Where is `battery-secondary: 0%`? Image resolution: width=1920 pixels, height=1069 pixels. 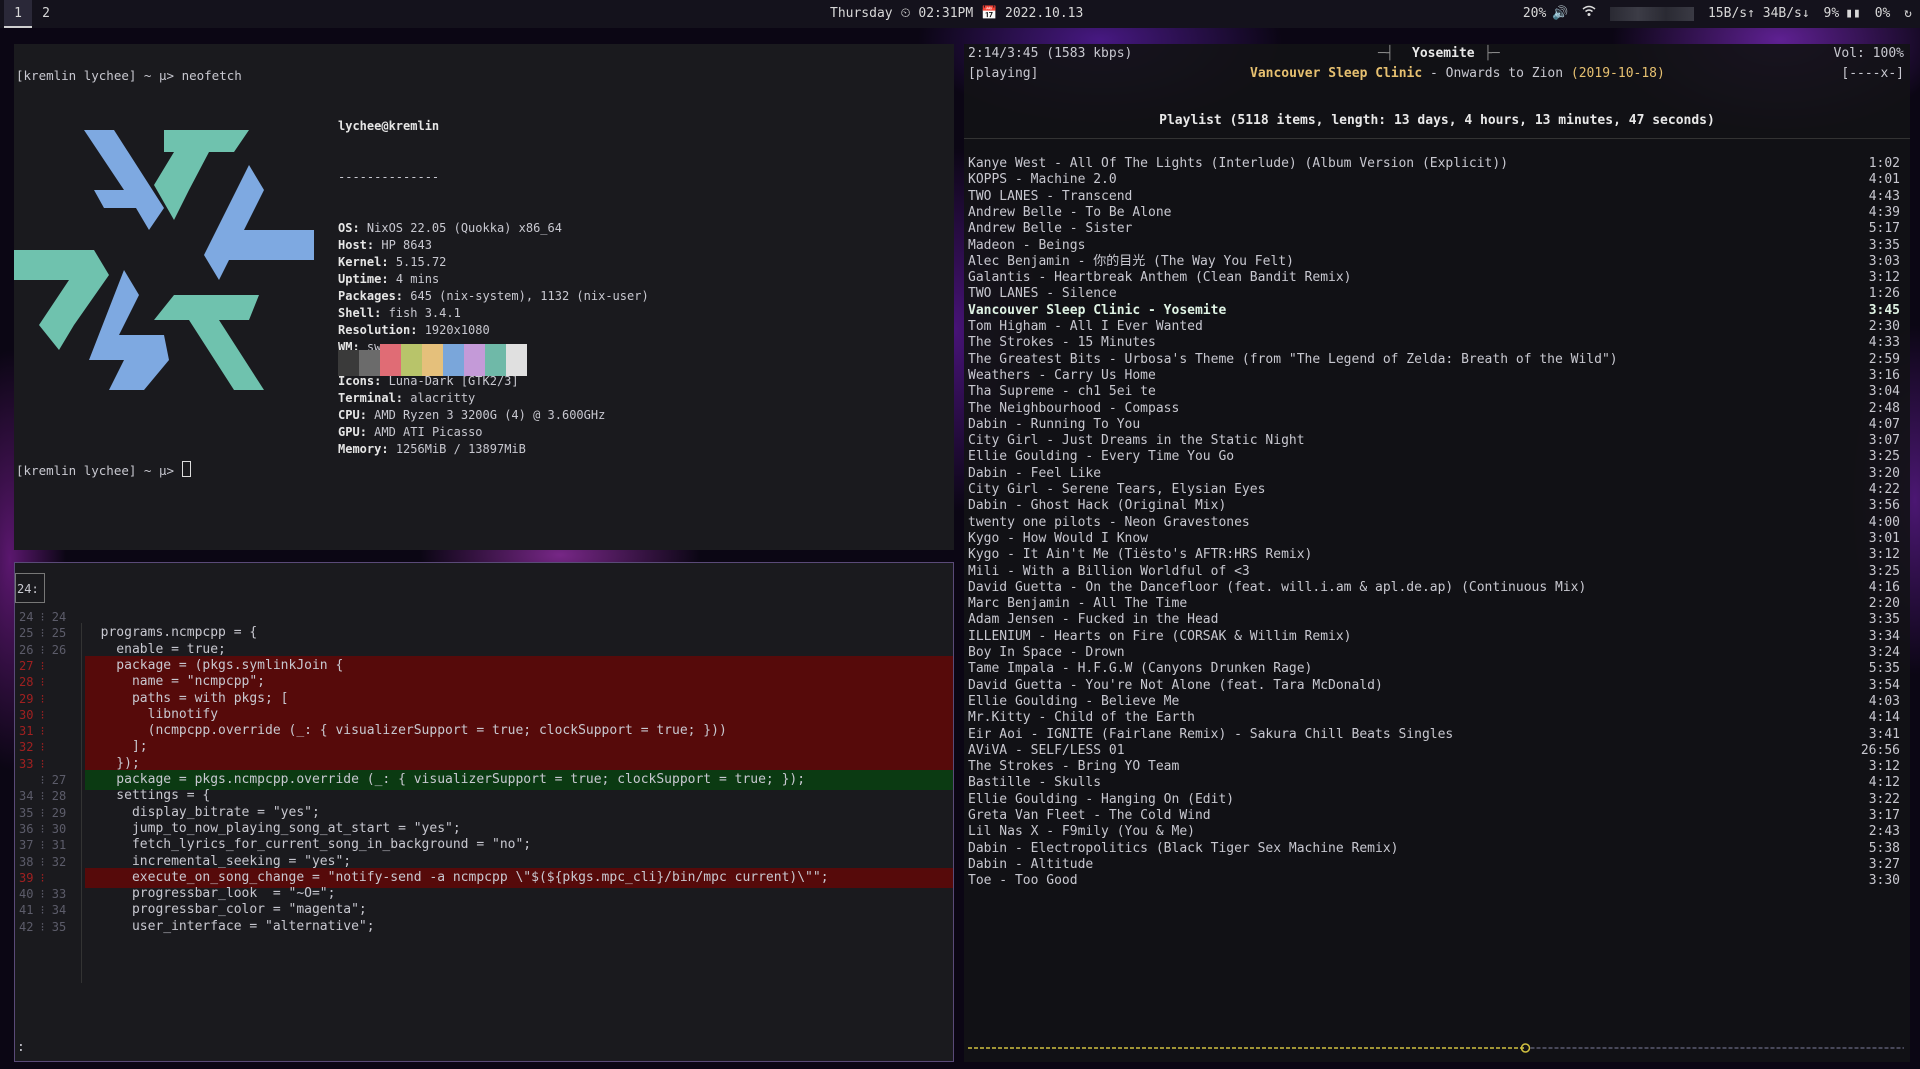
battery-secondary: 0% is located at coordinates (1882, 13).